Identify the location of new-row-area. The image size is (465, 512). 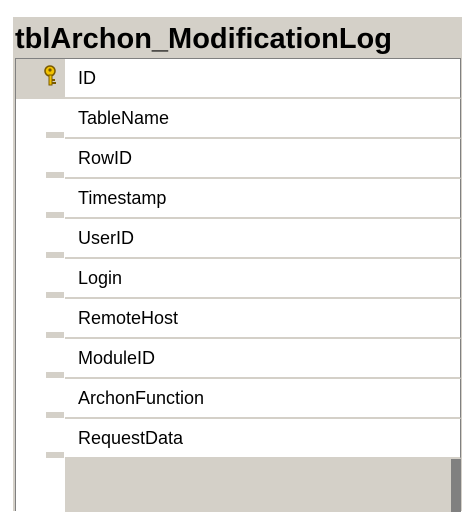
(238, 485).